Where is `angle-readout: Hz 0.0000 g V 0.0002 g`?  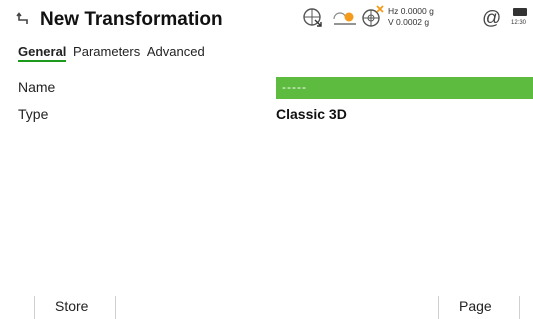
angle-readout: Hz 0.0000 g V 0.0002 g is located at coordinates (411, 17).